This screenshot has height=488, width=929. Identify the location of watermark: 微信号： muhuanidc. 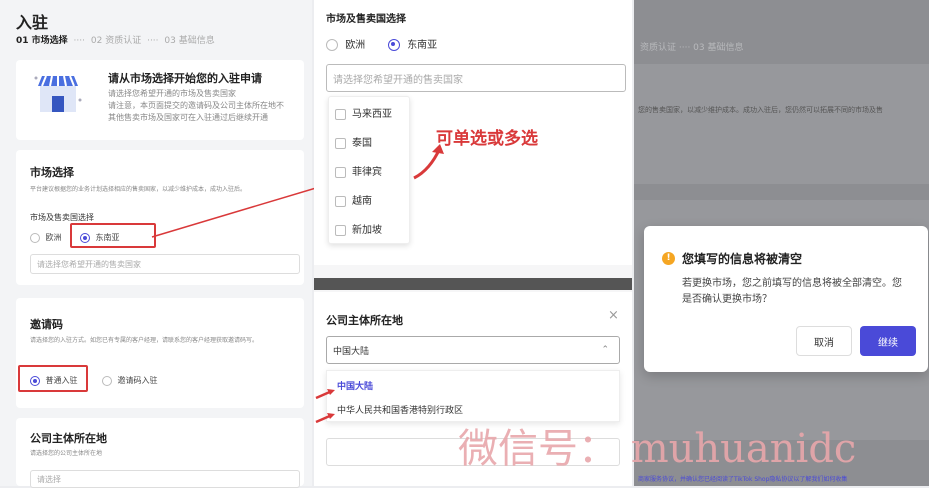
(657, 449).